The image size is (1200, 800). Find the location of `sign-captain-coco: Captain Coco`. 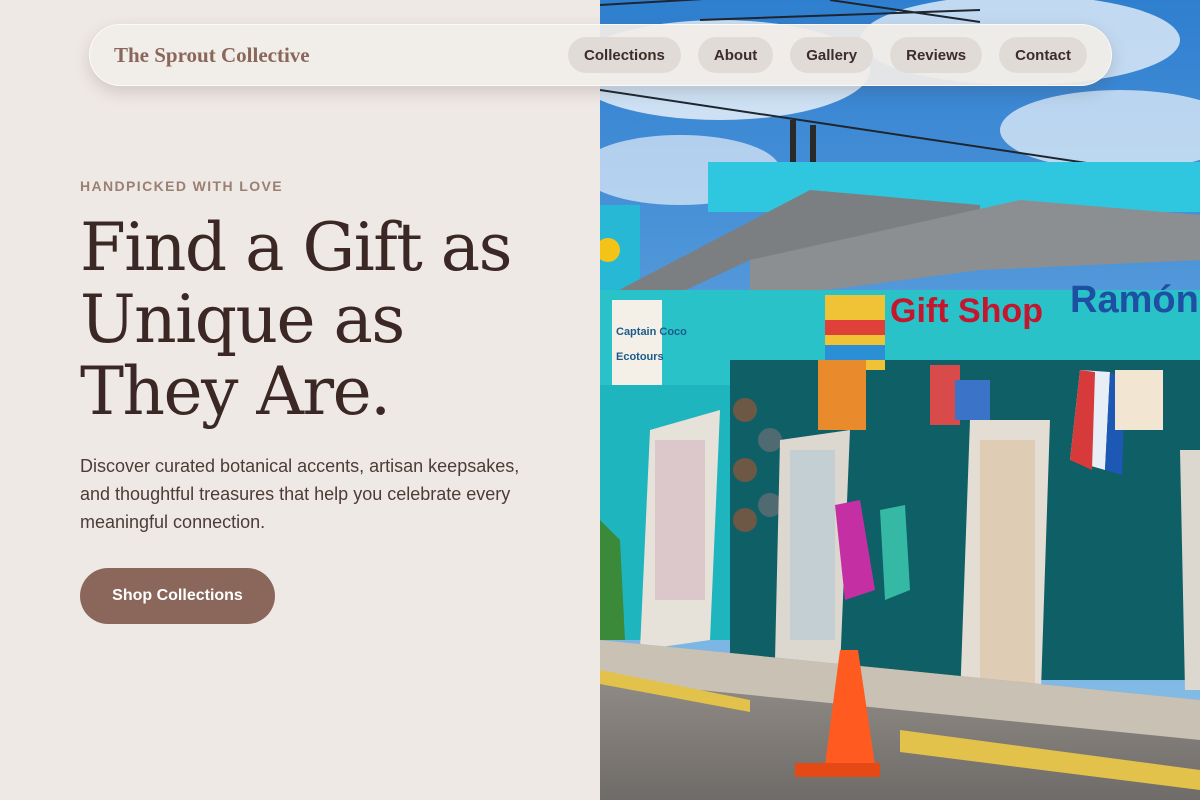

sign-captain-coco: Captain Coco is located at coordinates (651, 332).